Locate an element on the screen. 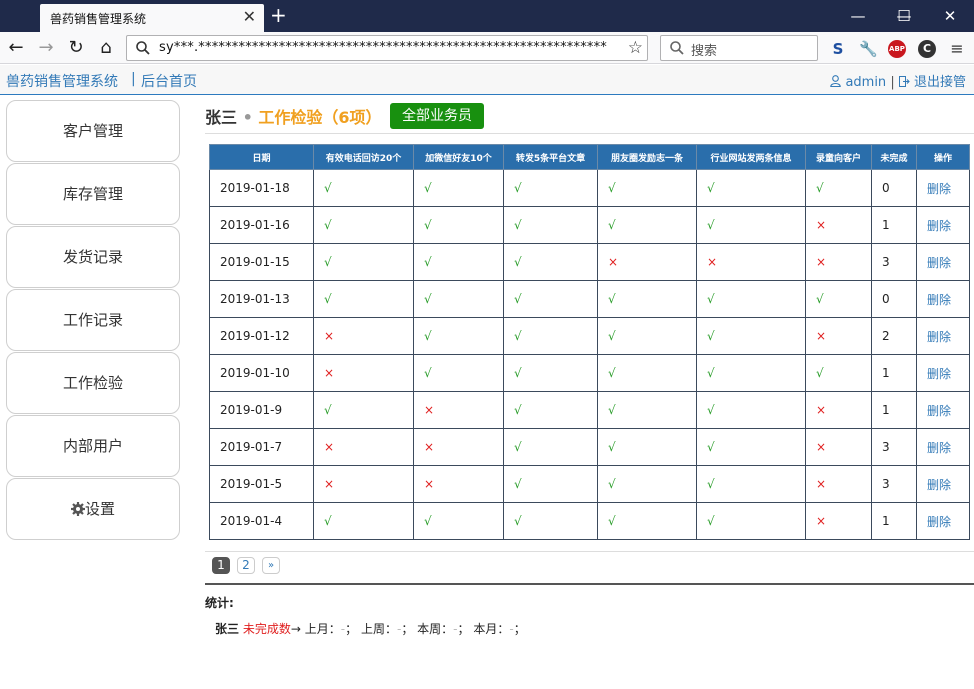  page-1-button: 1 is located at coordinates (221, 565).